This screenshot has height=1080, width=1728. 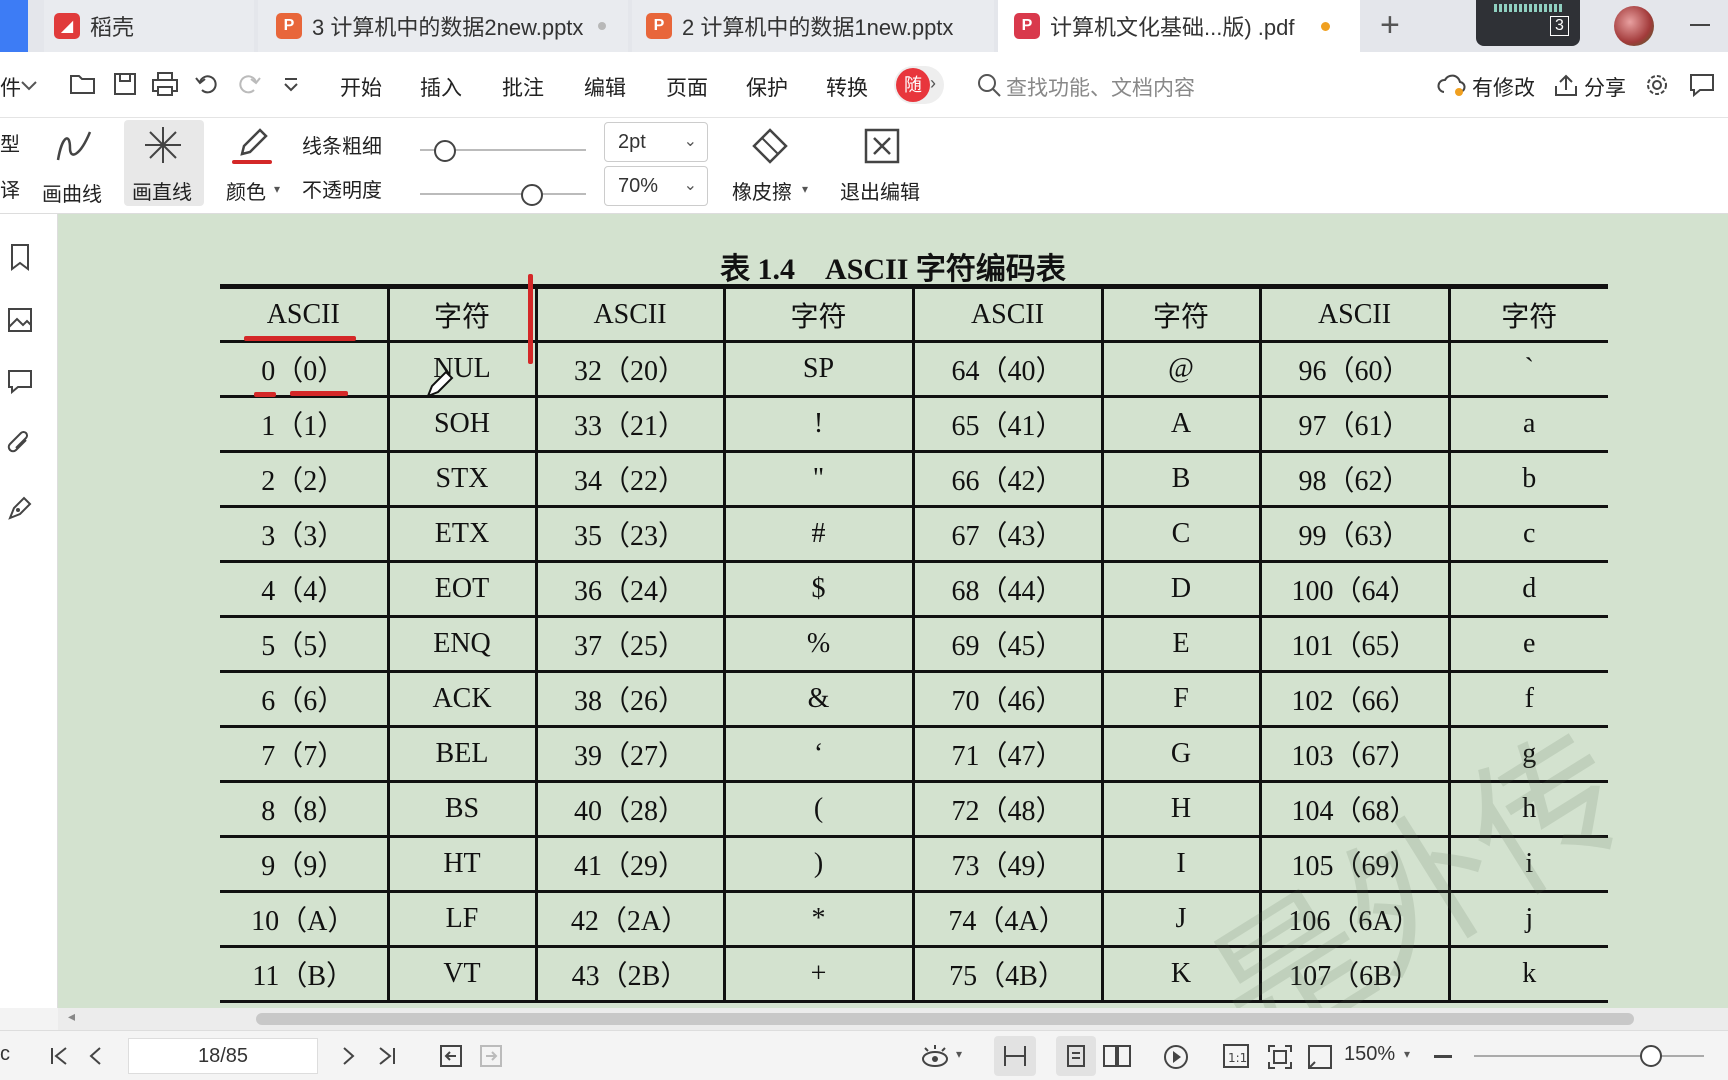 I want to click on zoom-level: 150%, so click(x=1369, y=1054).